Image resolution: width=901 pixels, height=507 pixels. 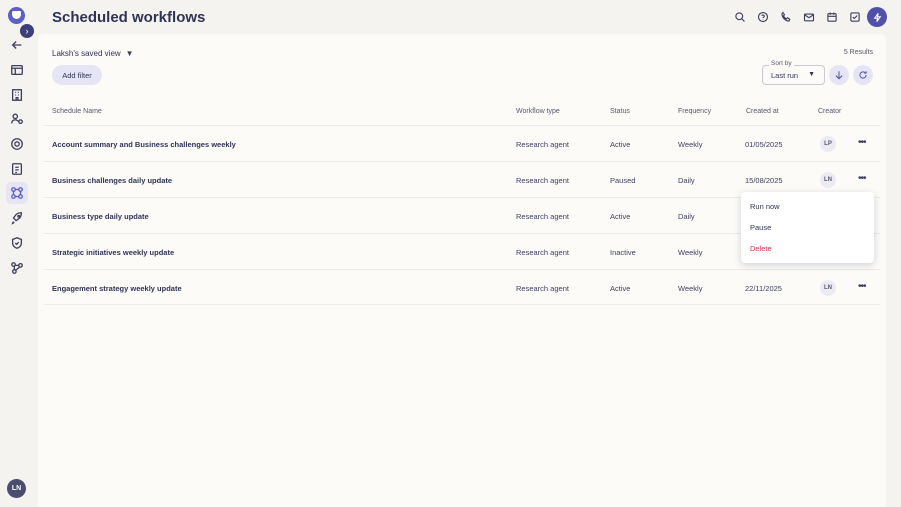 I want to click on saved-view-selector: Laksh's saved view ▼, so click(x=93, y=53).